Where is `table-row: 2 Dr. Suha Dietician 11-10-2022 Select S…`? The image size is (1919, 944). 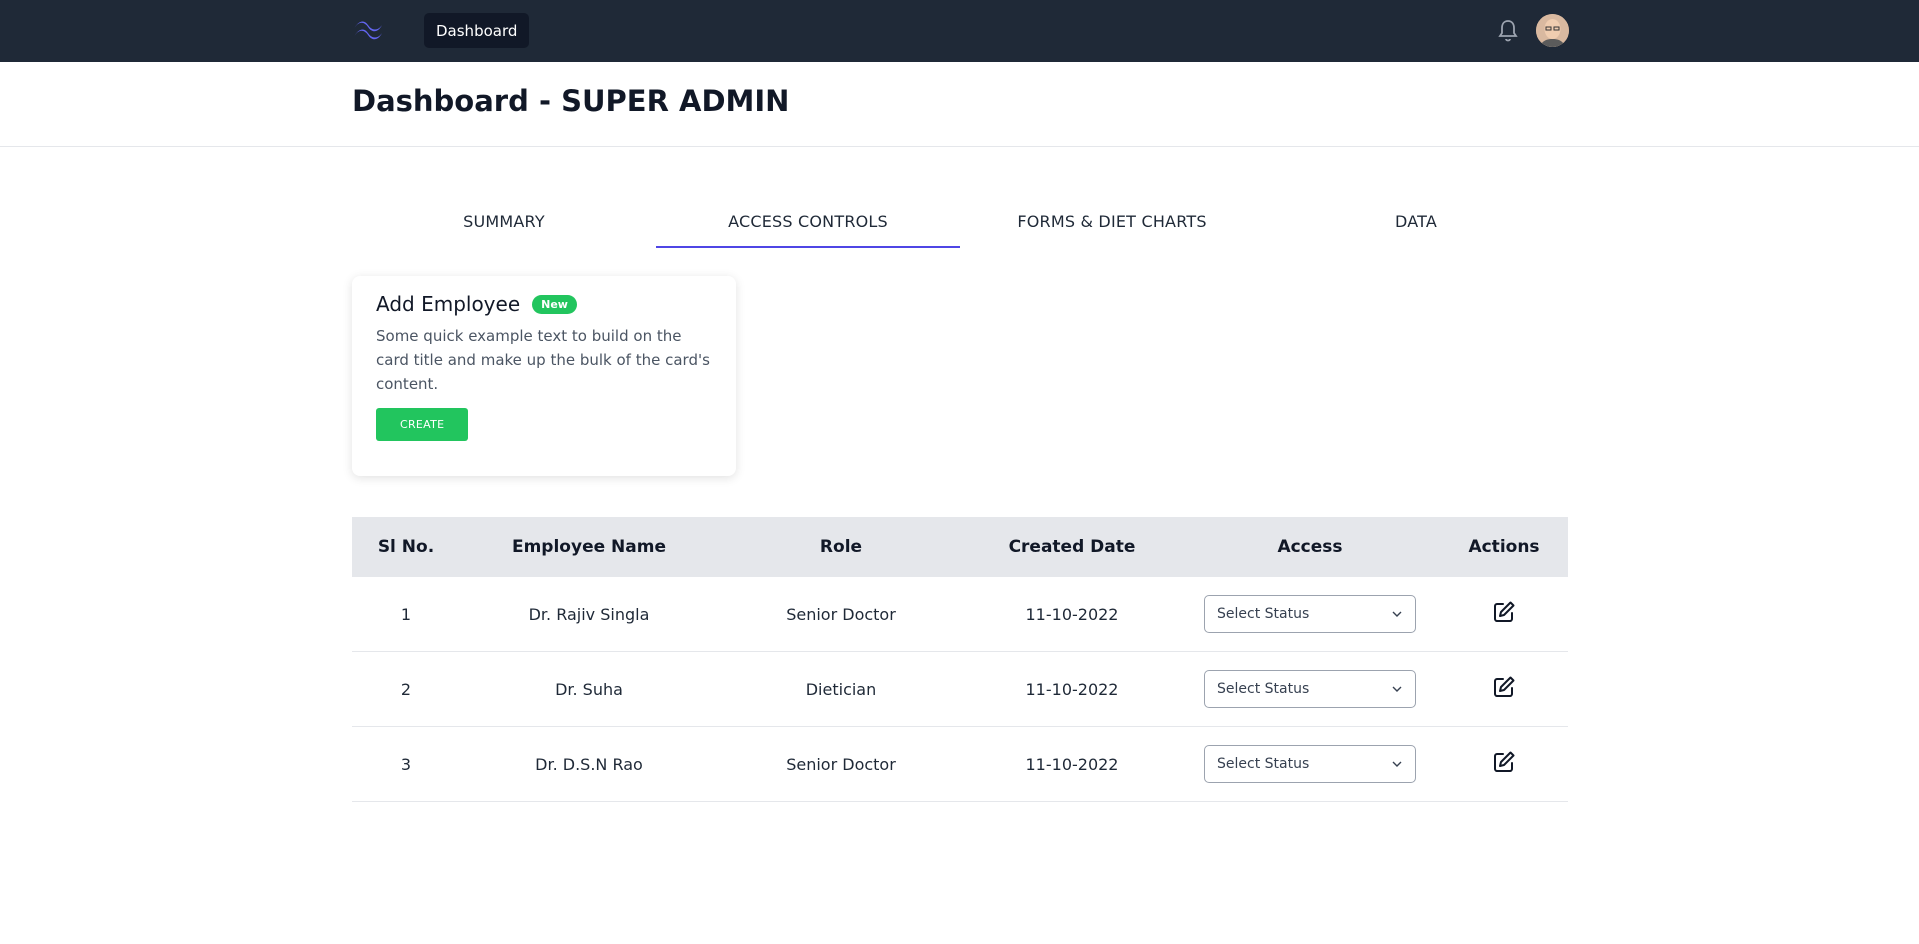 table-row: 2 Dr. Suha Dietician 11-10-2022 Select S… is located at coordinates (960, 689).